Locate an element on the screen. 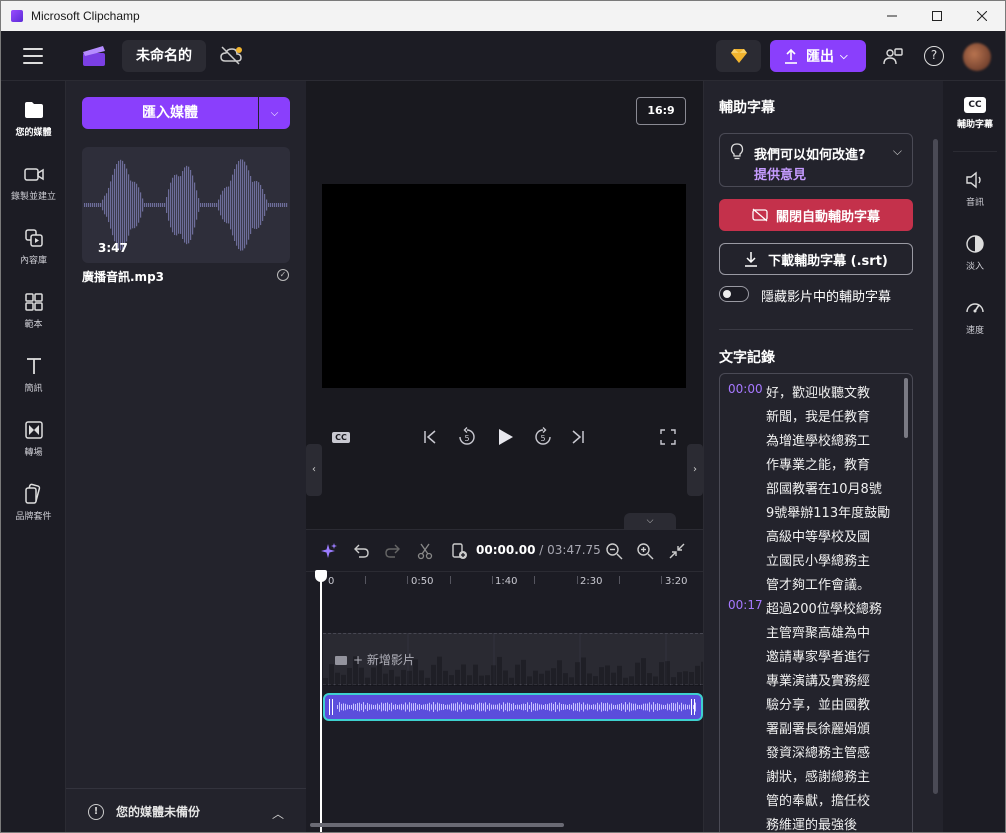 Image resolution: width=1006 pixels, height=833 pixels. add-media-icon is located at coordinates (459, 551).